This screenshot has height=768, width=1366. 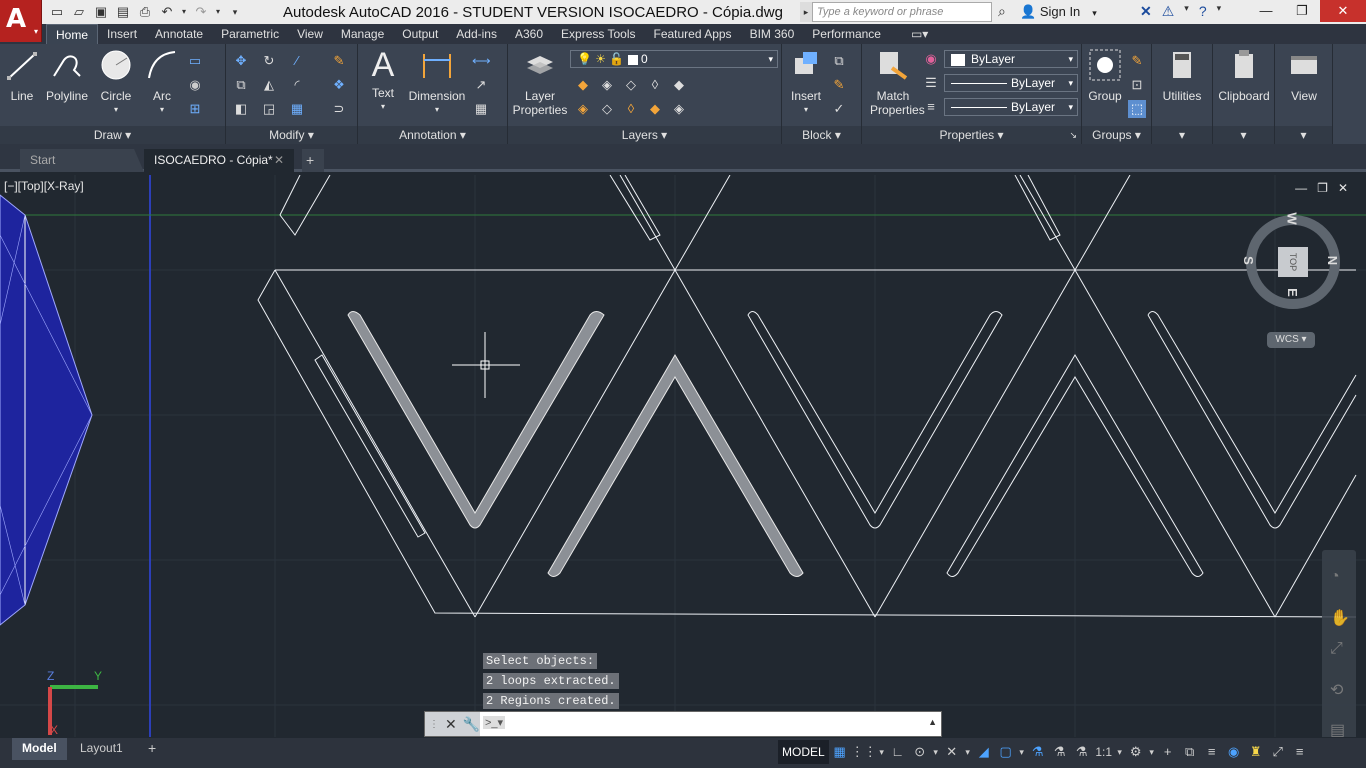 What do you see at coordinates (1182, 75) in the screenshot?
I see `utilities-button: Utilities` at bounding box center [1182, 75].